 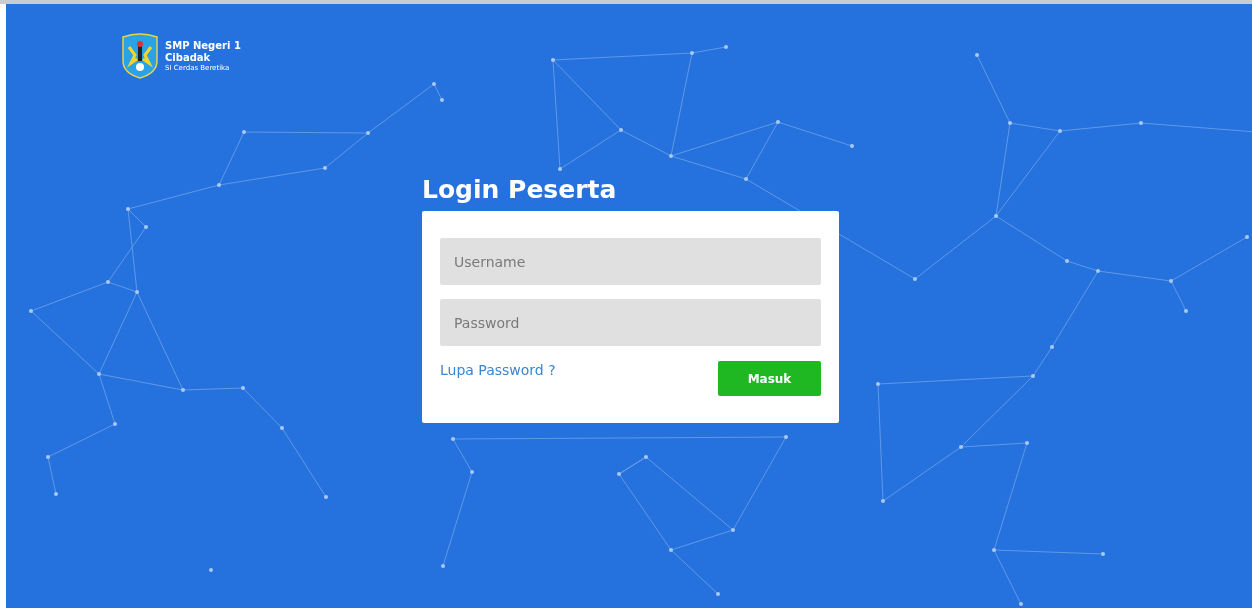 What do you see at coordinates (203, 45) in the screenshot?
I see `school-name: SMP Negeri 1` at bounding box center [203, 45].